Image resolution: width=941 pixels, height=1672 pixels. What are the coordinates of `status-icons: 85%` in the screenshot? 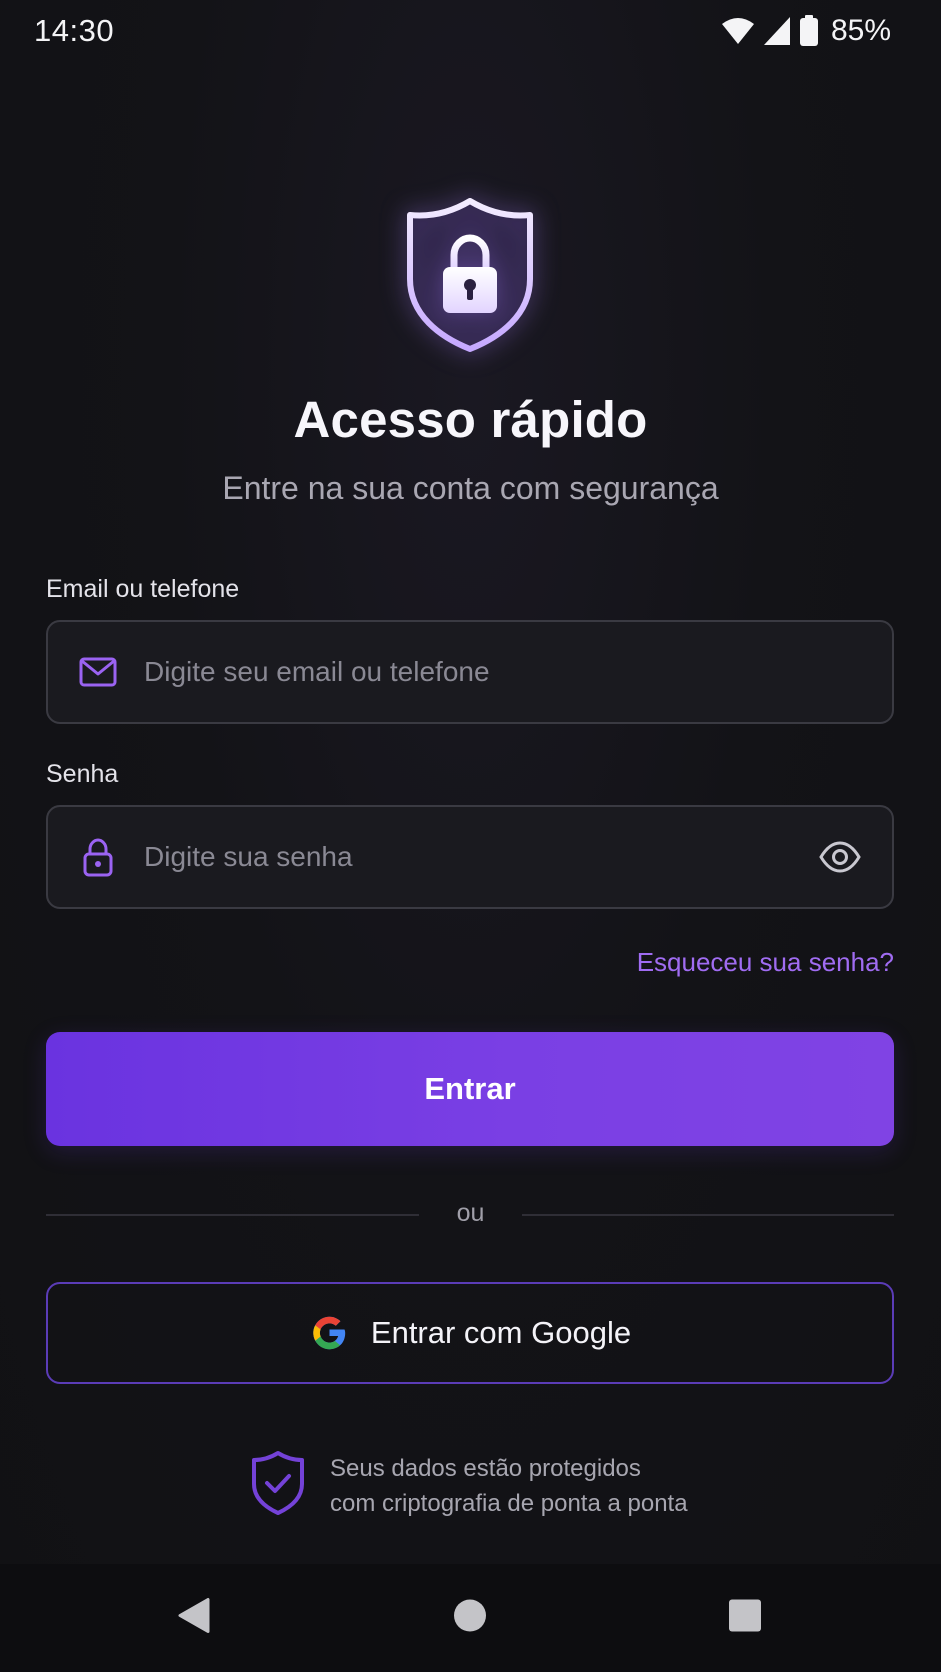 It's located at (806, 31).